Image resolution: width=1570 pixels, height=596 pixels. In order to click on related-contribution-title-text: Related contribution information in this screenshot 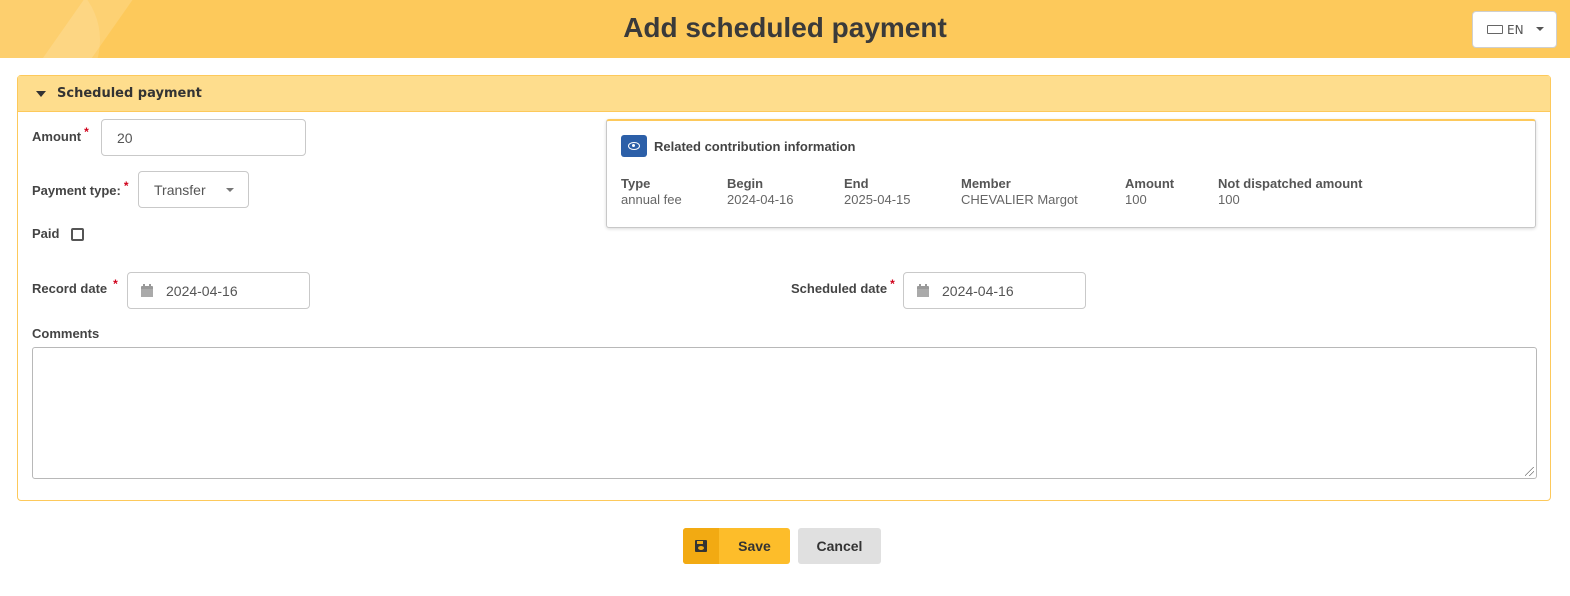, I will do `click(755, 146)`.